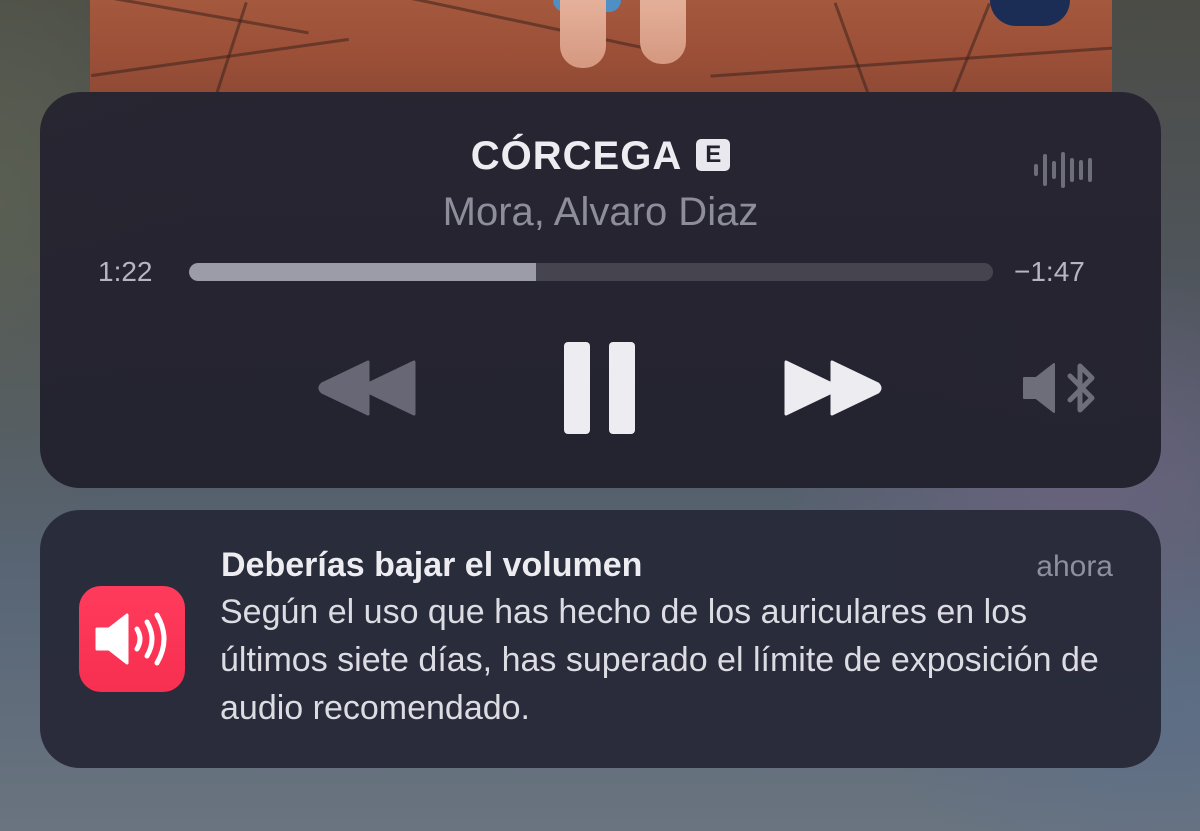 Image resolution: width=1200 pixels, height=831 pixels. I want to click on fast-forward-button, so click(832, 388).